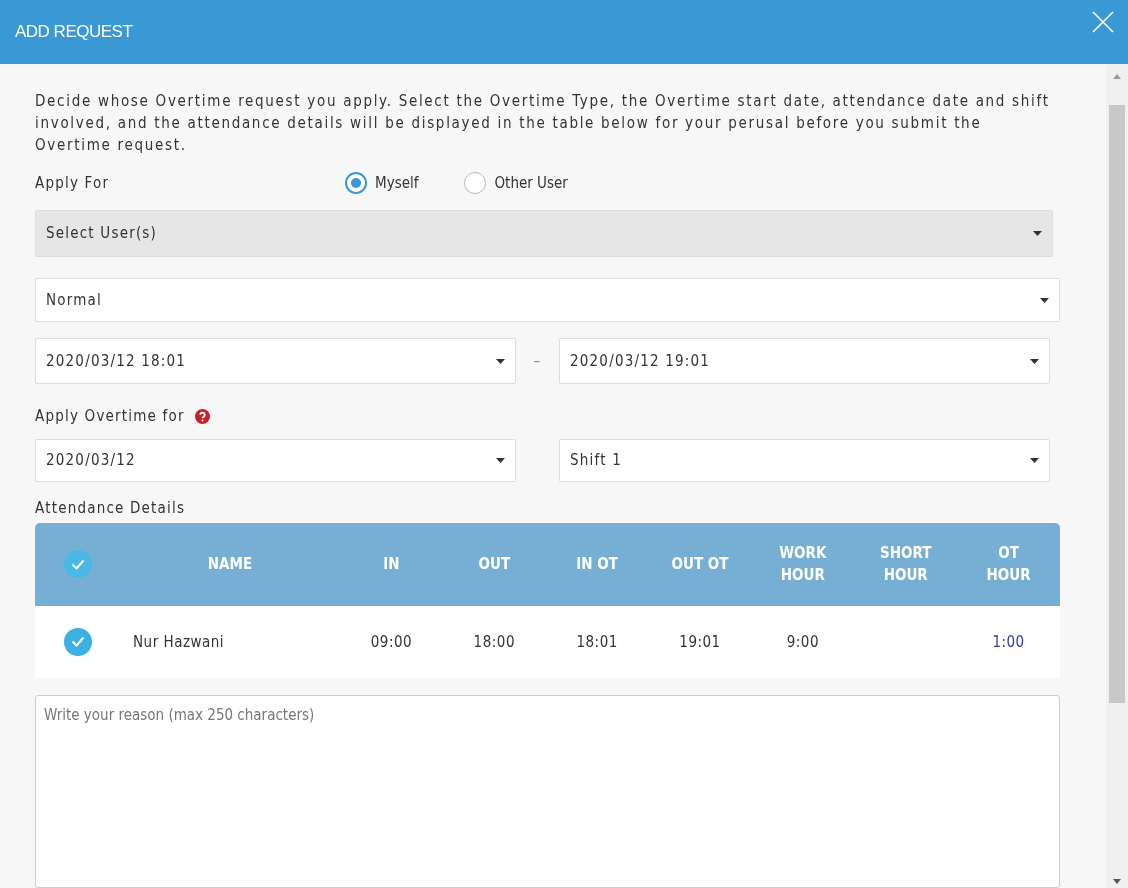 The width and height of the screenshot is (1128, 888). Describe the element at coordinates (391, 565) in the screenshot. I see `column-header: IN` at that location.